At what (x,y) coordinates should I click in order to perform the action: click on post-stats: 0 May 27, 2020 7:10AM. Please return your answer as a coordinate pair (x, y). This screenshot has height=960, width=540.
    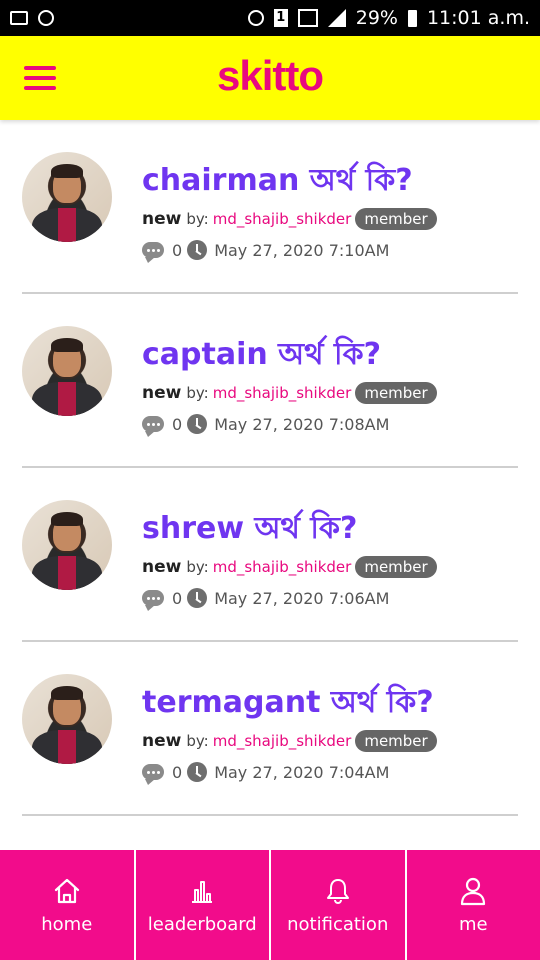
    Looking at the image, I should click on (266, 251).